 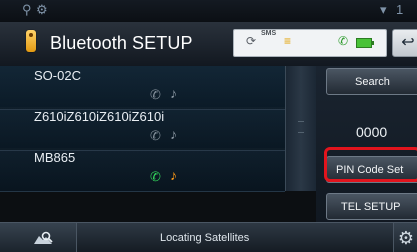 I want to click on list-scrollbar, so click(x=300, y=128).